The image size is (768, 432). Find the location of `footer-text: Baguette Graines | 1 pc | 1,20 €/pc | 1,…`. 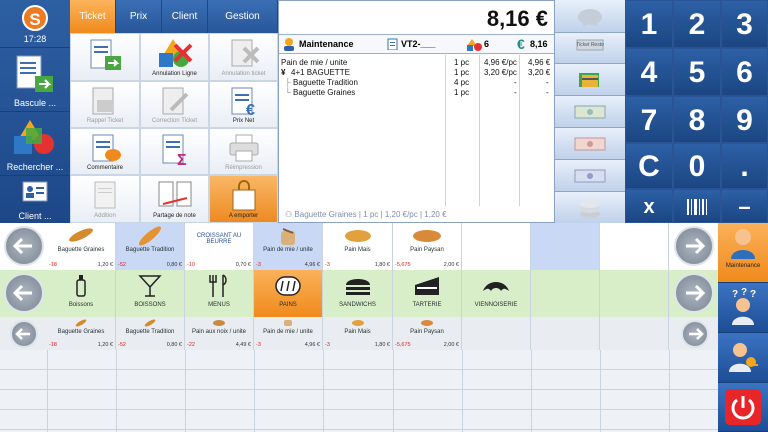

footer-text: Baguette Graines | 1 pc | 1,20 €/pc | 1,… is located at coordinates (370, 214).